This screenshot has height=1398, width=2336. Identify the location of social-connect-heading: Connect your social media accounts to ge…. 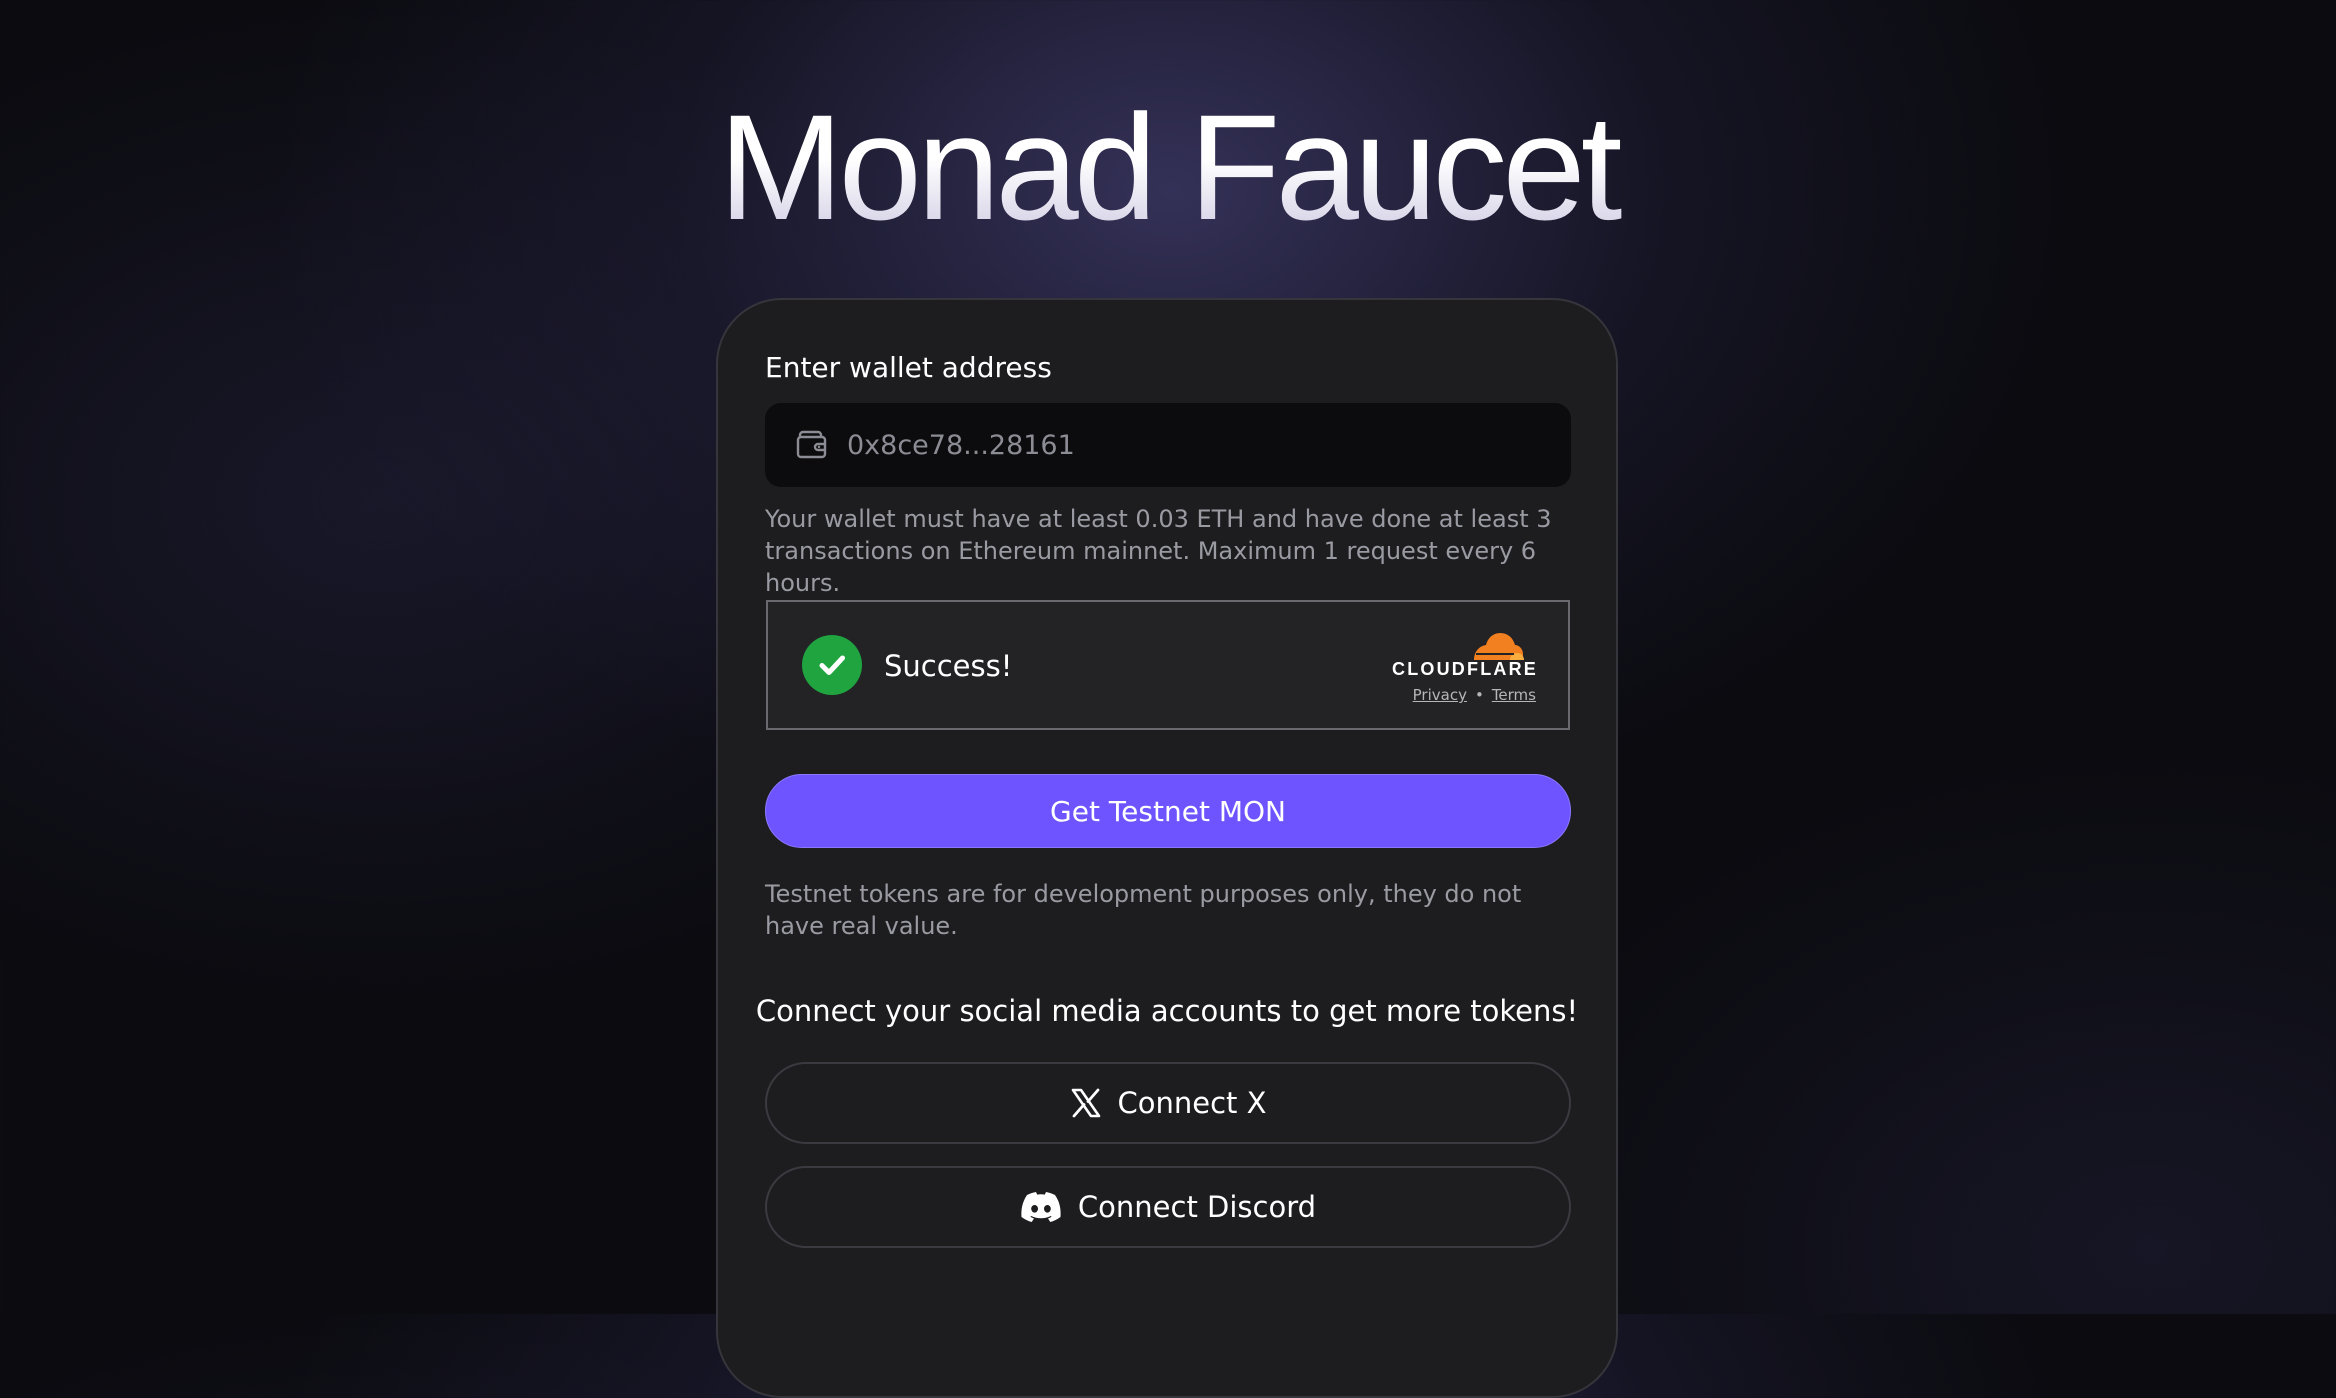
(1167, 1011).